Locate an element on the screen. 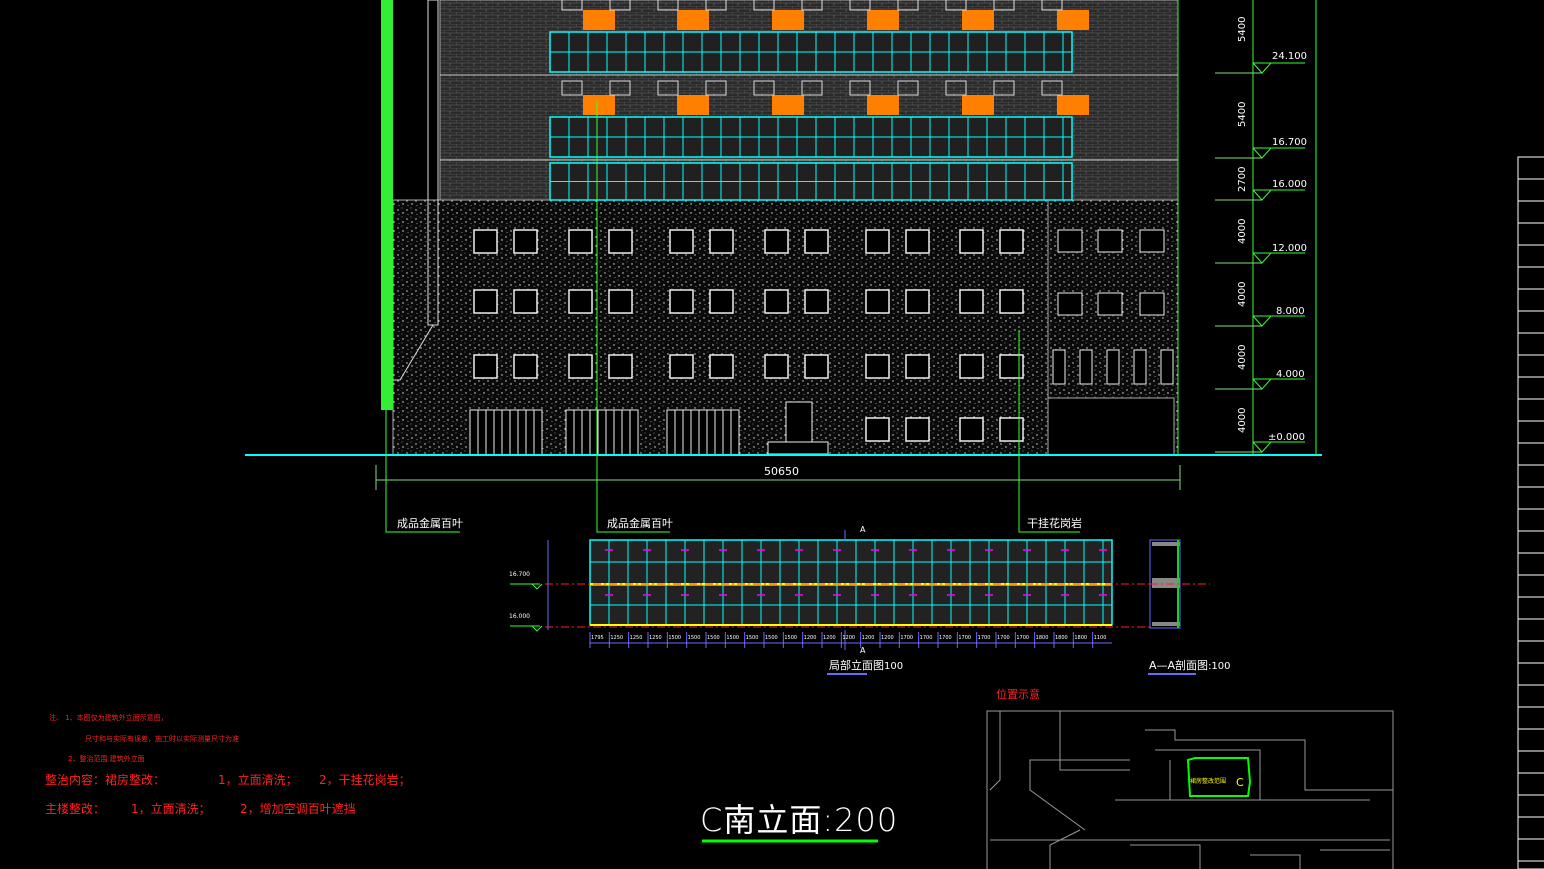 The height and width of the screenshot is (869, 1544). annex-bay is located at coordinates (1111, 426).